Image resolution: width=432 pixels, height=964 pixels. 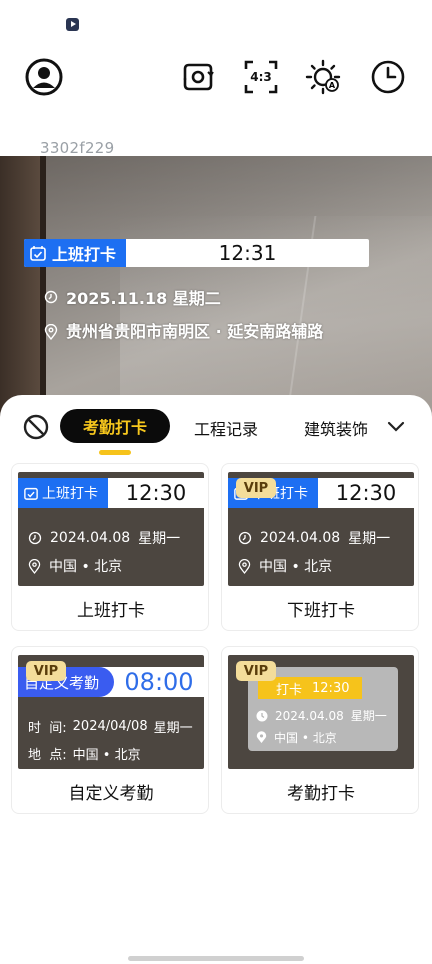 I want to click on aspect-ratio-label: 4:3, so click(x=261, y=77).